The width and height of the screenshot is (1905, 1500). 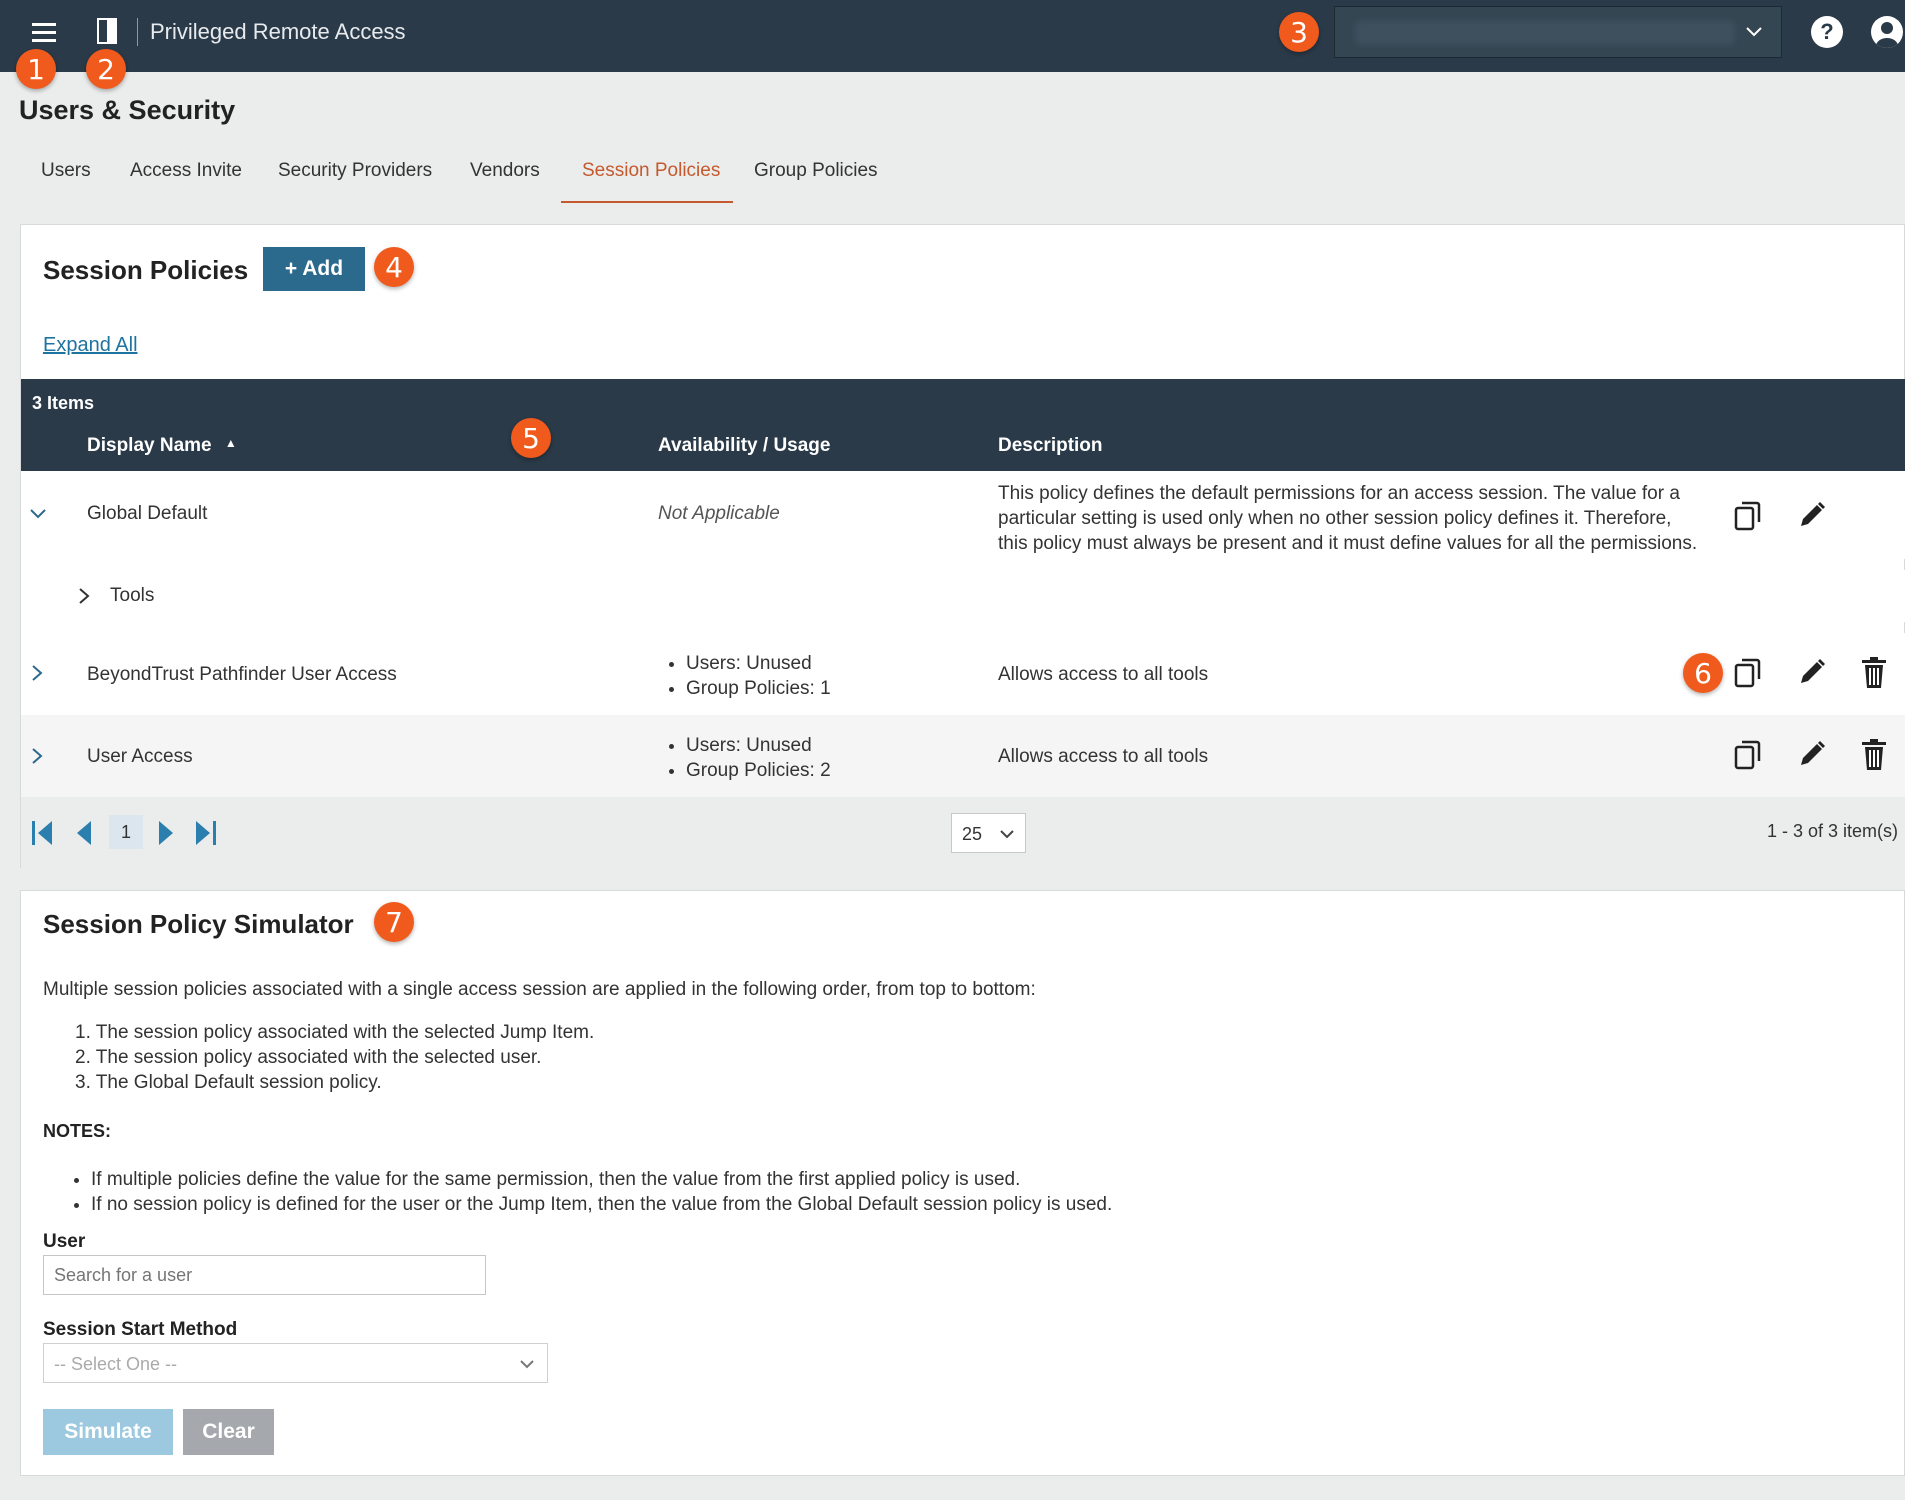 I want to click on site-selector-value, so click(x=1545, y=33).